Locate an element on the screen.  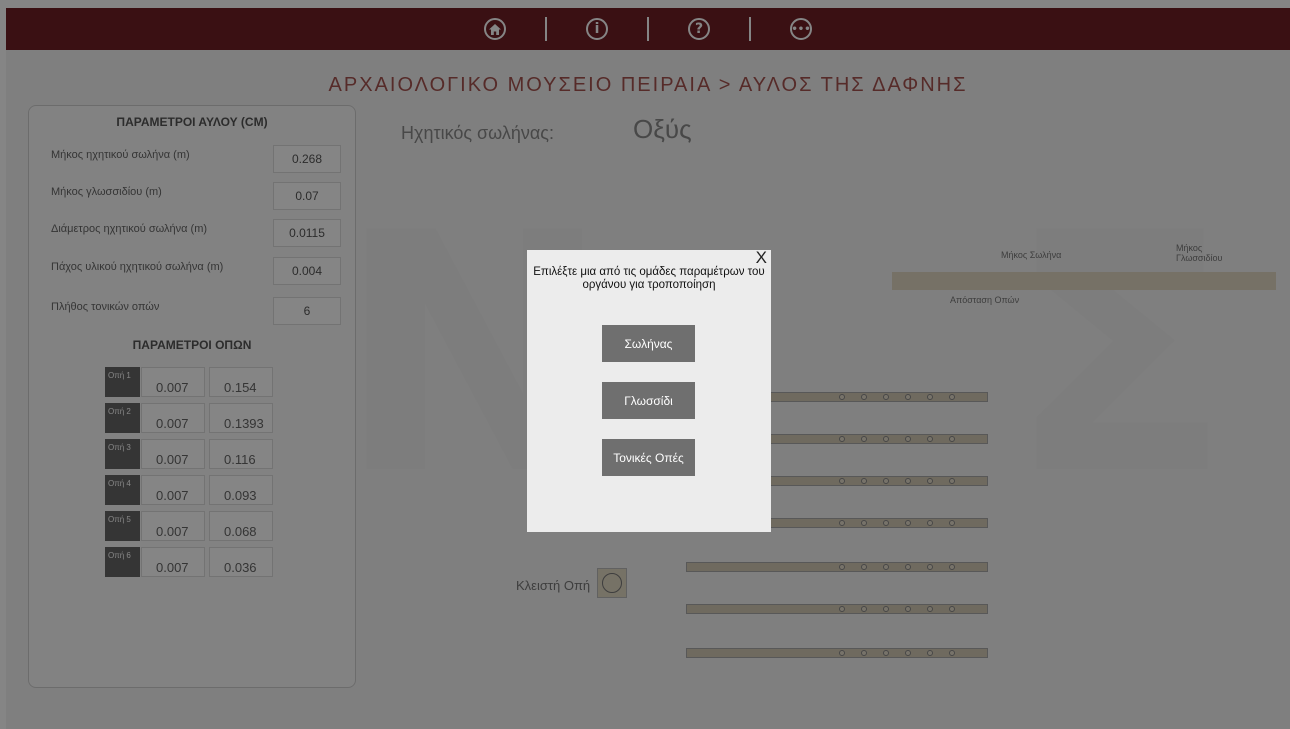
tube-button: Σωλήνας is located at coordinates (648, 343).